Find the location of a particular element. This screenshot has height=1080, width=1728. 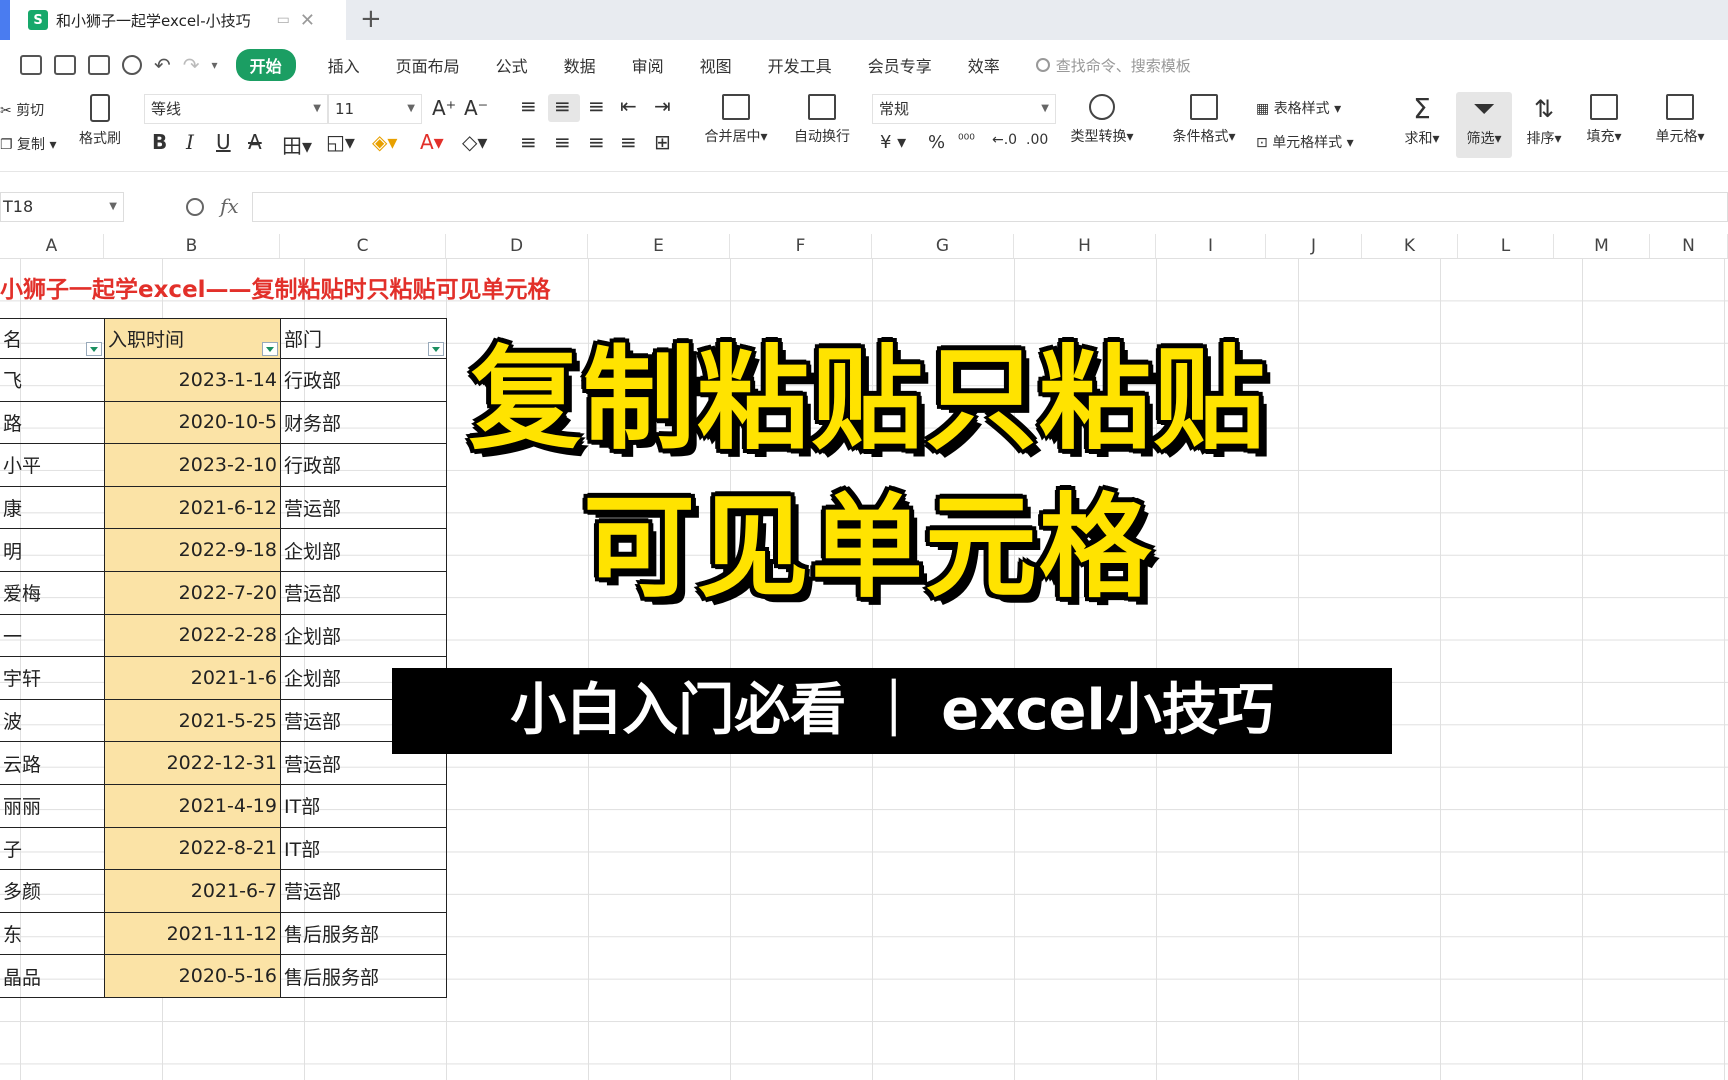

tab-restore-icon: ▭ is located at coordinates (283, 20).